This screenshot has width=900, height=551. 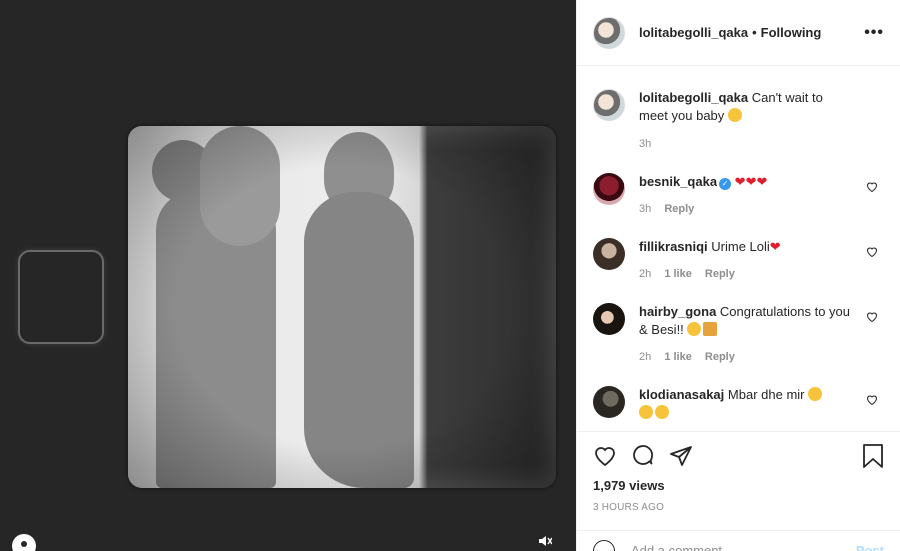 What do you see at coordinates (738, 485) in the screenshot?
I see `views-count: 1,979 views` at bounding box center [738, 485].